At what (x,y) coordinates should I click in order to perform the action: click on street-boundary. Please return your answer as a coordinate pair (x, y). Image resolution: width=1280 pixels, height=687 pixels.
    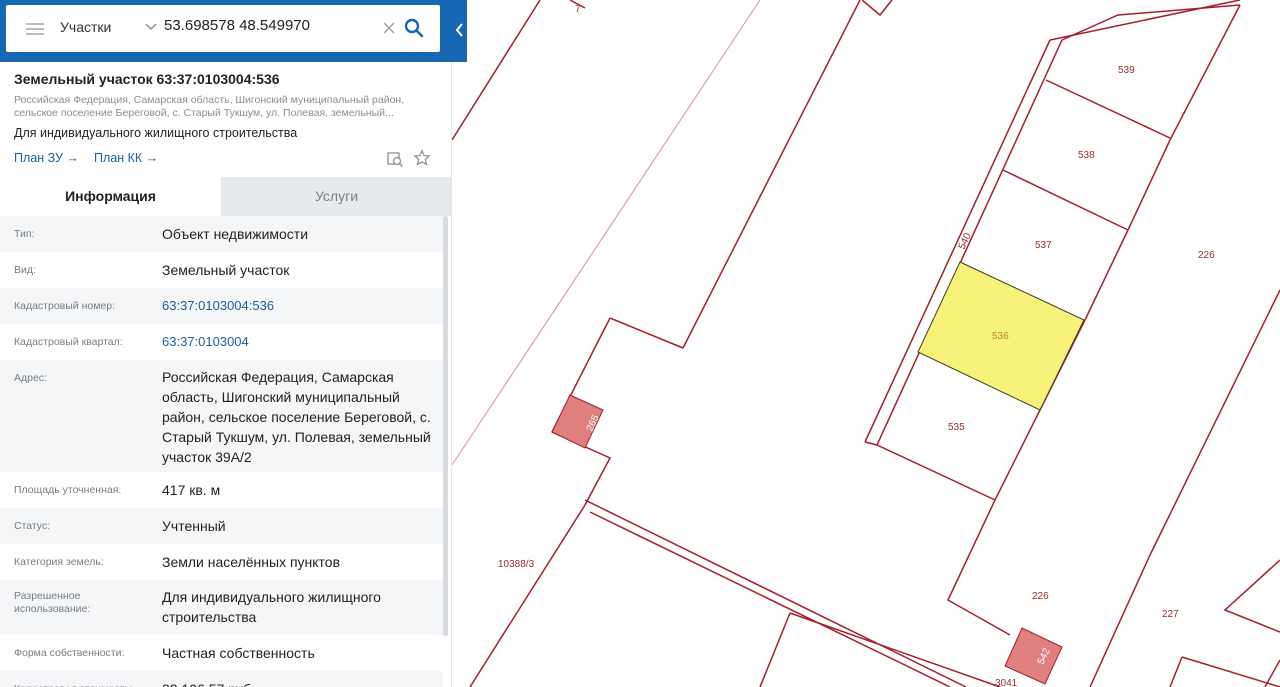
    Looking at the image, I should click on (775, 593).